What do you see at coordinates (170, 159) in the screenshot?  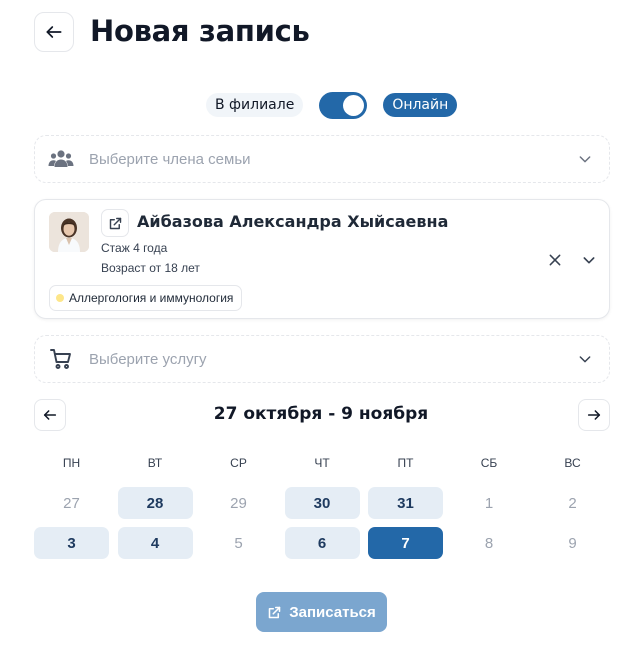 I see `family-member-placeholder: Выберите члена семьи` at bounding box center [170, 159].